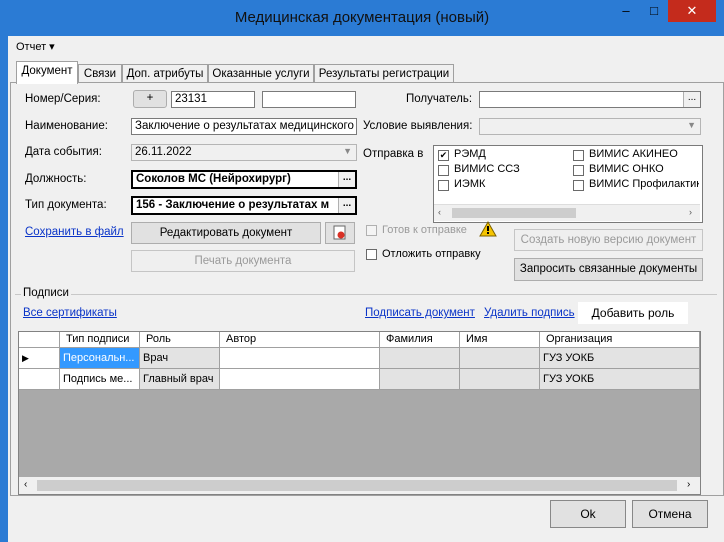 Image resolution: width=724 pixels, height=542 pixels. What do you see at coordinates (588, 514) in the screenshot?
I see `ok-button: Ok` at bounding box center [588, 514].